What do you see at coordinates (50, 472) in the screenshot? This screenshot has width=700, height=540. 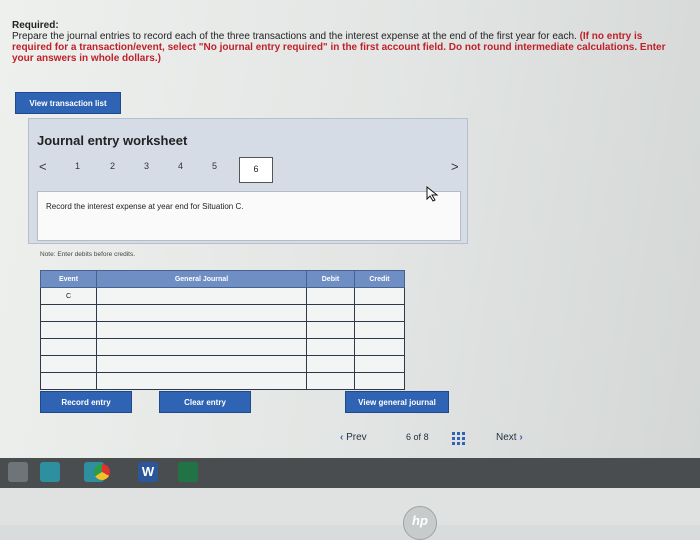 I see `media-player-icon` at bounding box center [50, 472].